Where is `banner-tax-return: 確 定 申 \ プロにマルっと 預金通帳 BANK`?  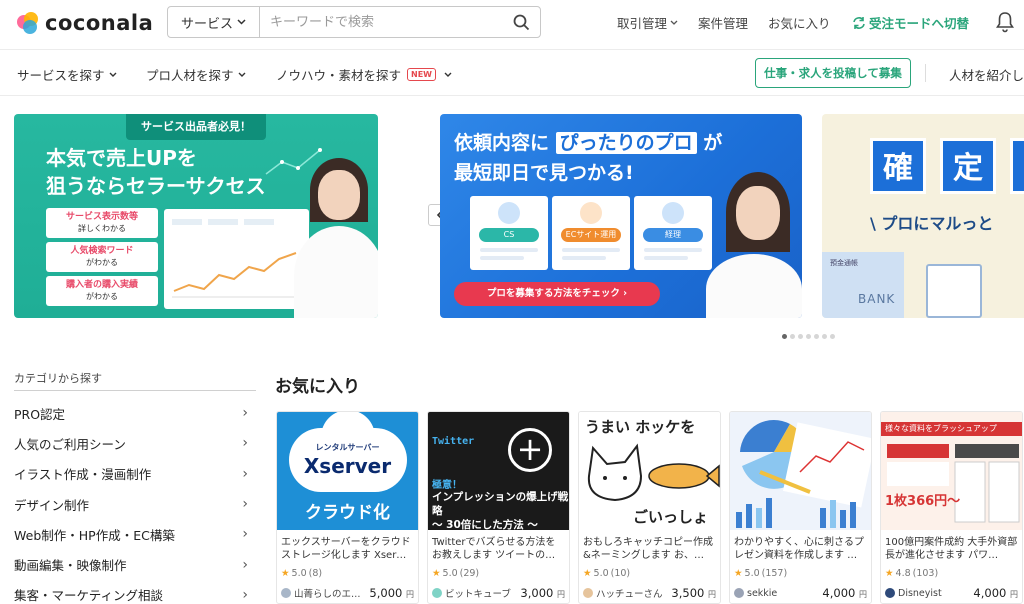
banner-tax-return: 確 定 申 \ プロにマルっと 預金通帳 BANK is located at coordinates (923, 216).